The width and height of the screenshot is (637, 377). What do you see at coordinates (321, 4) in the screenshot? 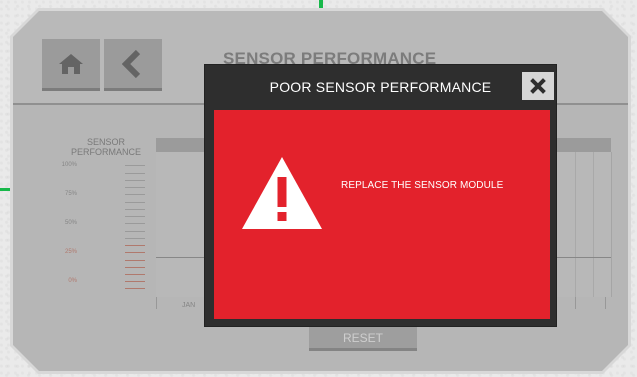
I see `accent-marker-top` at bounding box center [321, 4].